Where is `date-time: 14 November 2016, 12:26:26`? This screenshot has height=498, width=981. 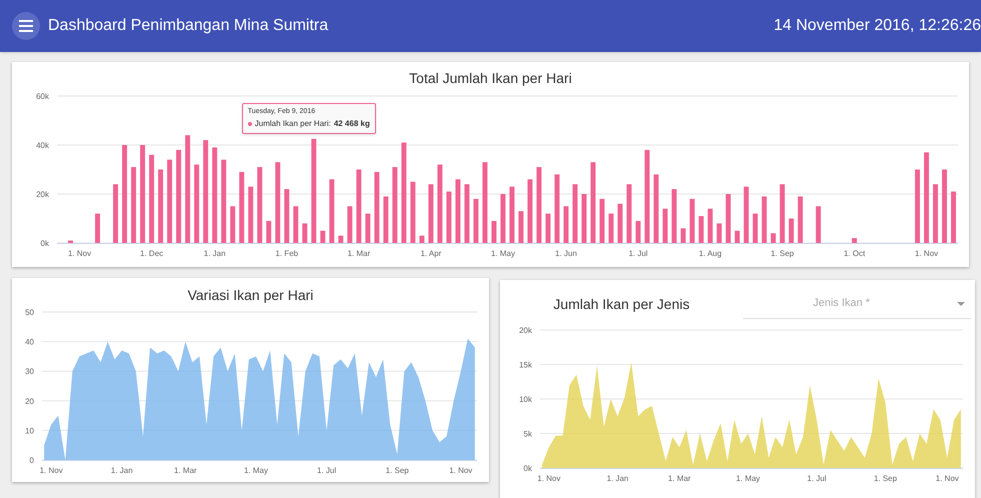 date-time: 14 November 2016, 12:26:26 is located at coordinates (877, 26).